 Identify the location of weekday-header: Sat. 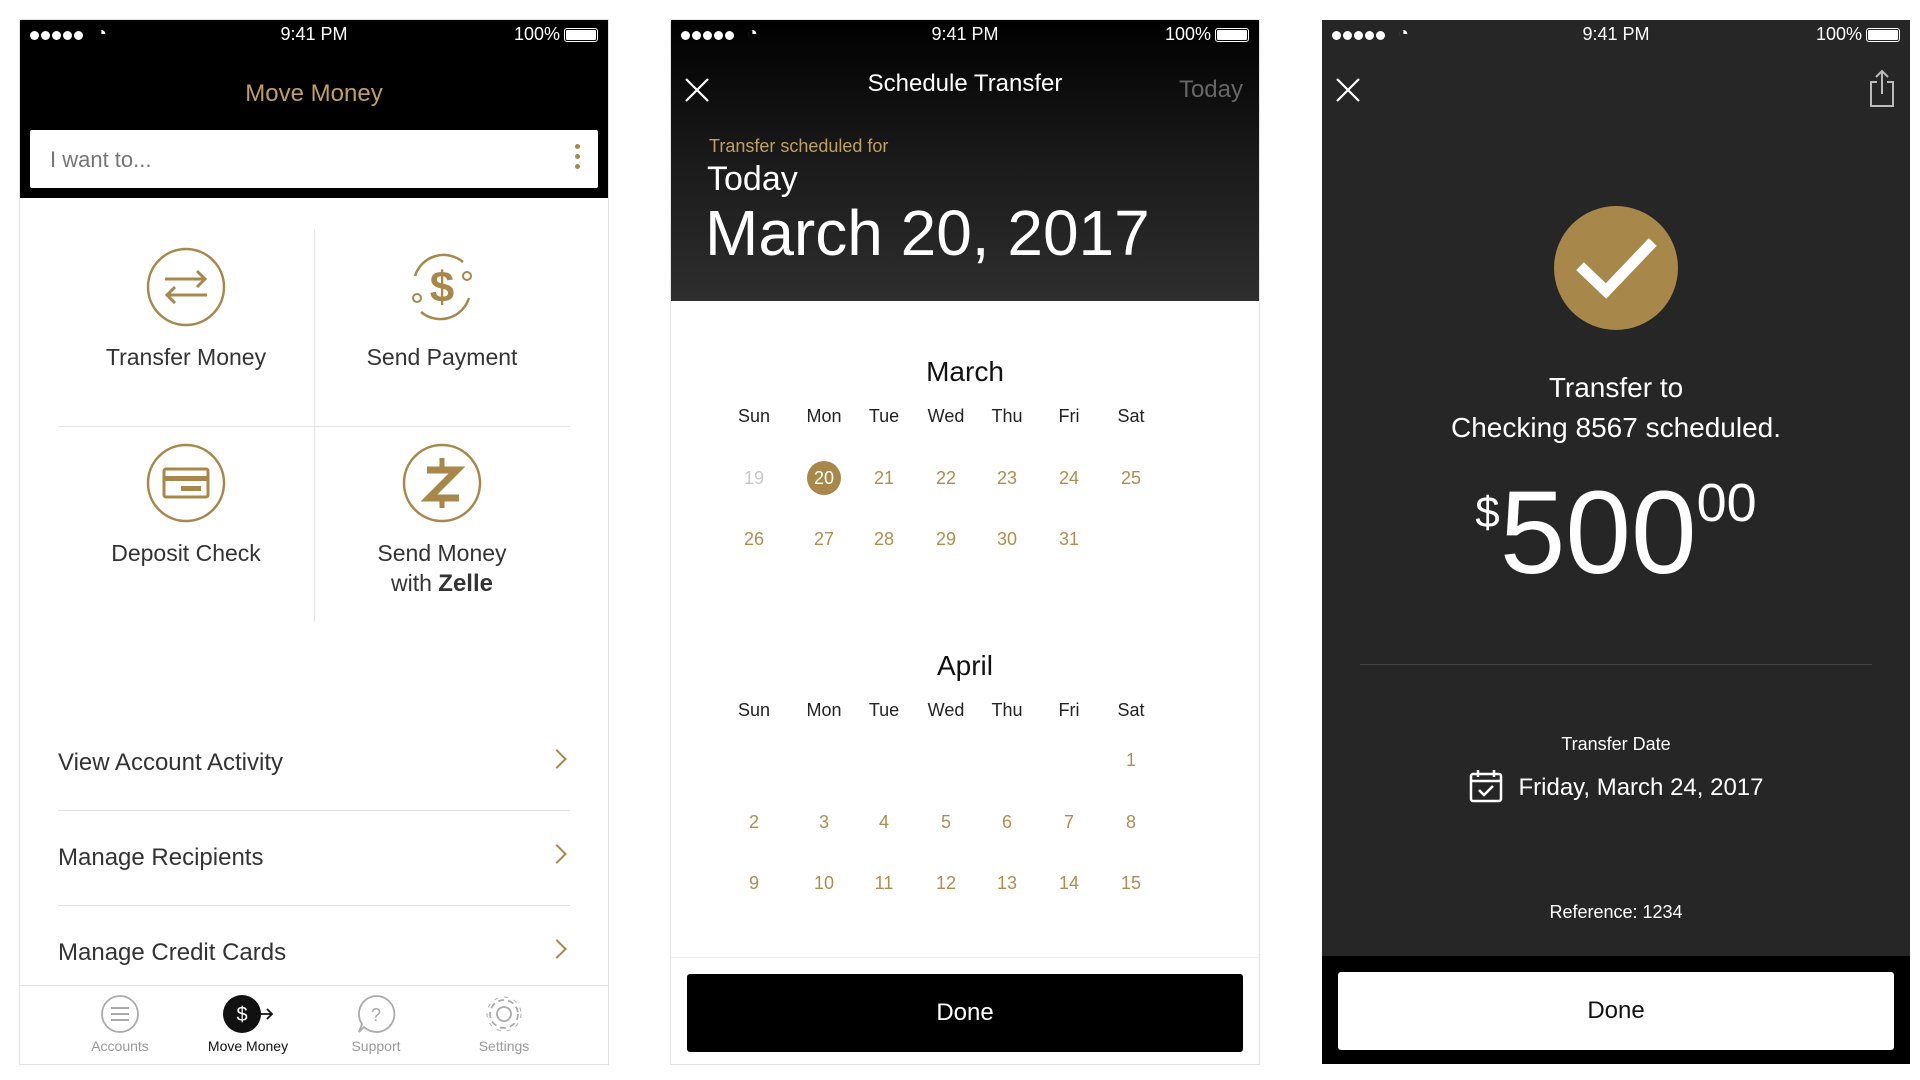
(1131, 416).